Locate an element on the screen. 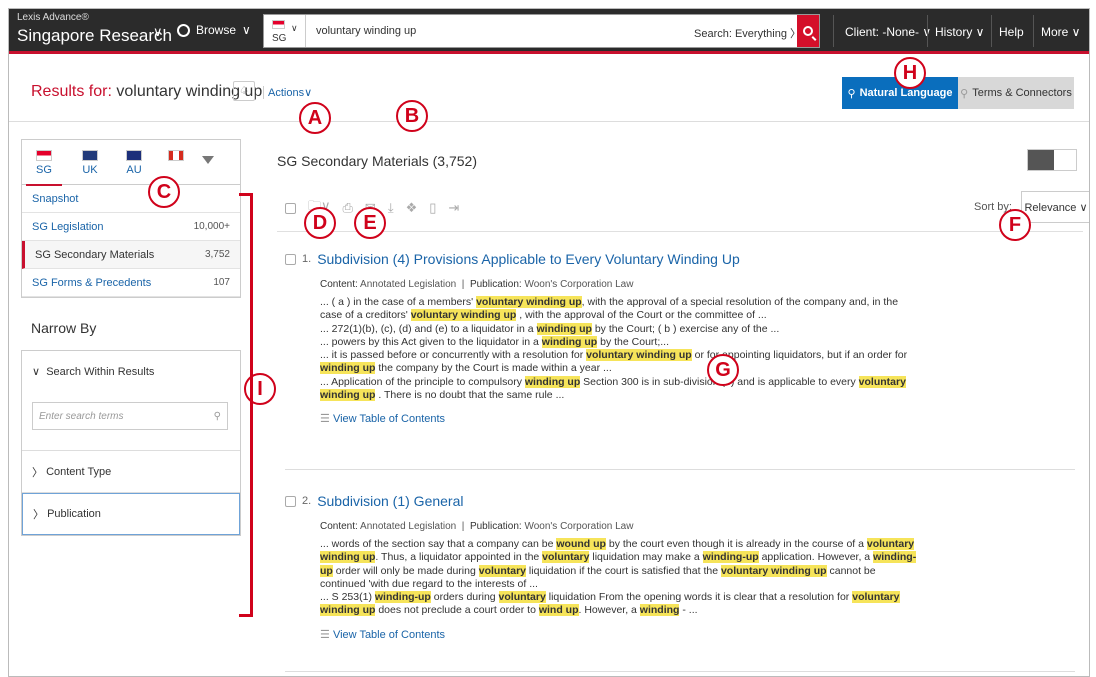  category-sg-secondary-materials: SG Secondary Materials 3,752 is located at coordinates (131, 255).